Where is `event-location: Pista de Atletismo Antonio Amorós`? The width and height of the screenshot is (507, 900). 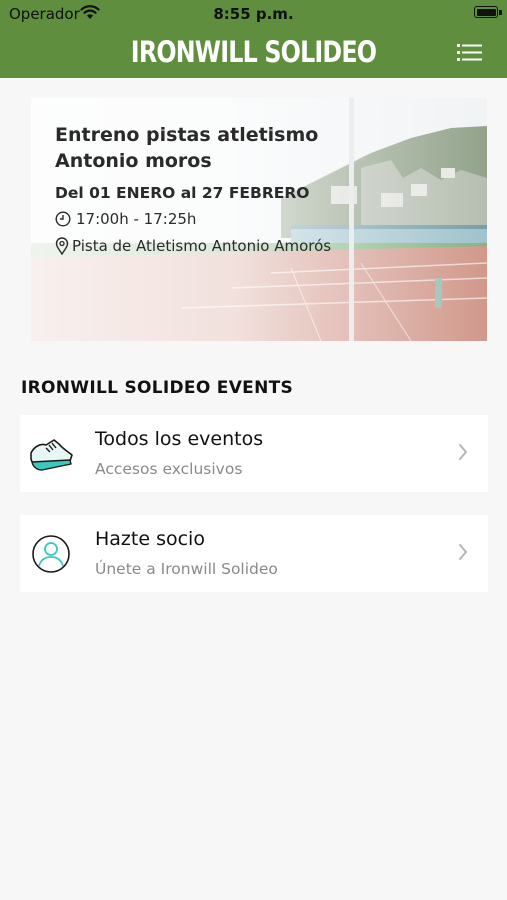
event-location: Pista de Atletismo Antonio Amorós is located at coordinates (202, 246).